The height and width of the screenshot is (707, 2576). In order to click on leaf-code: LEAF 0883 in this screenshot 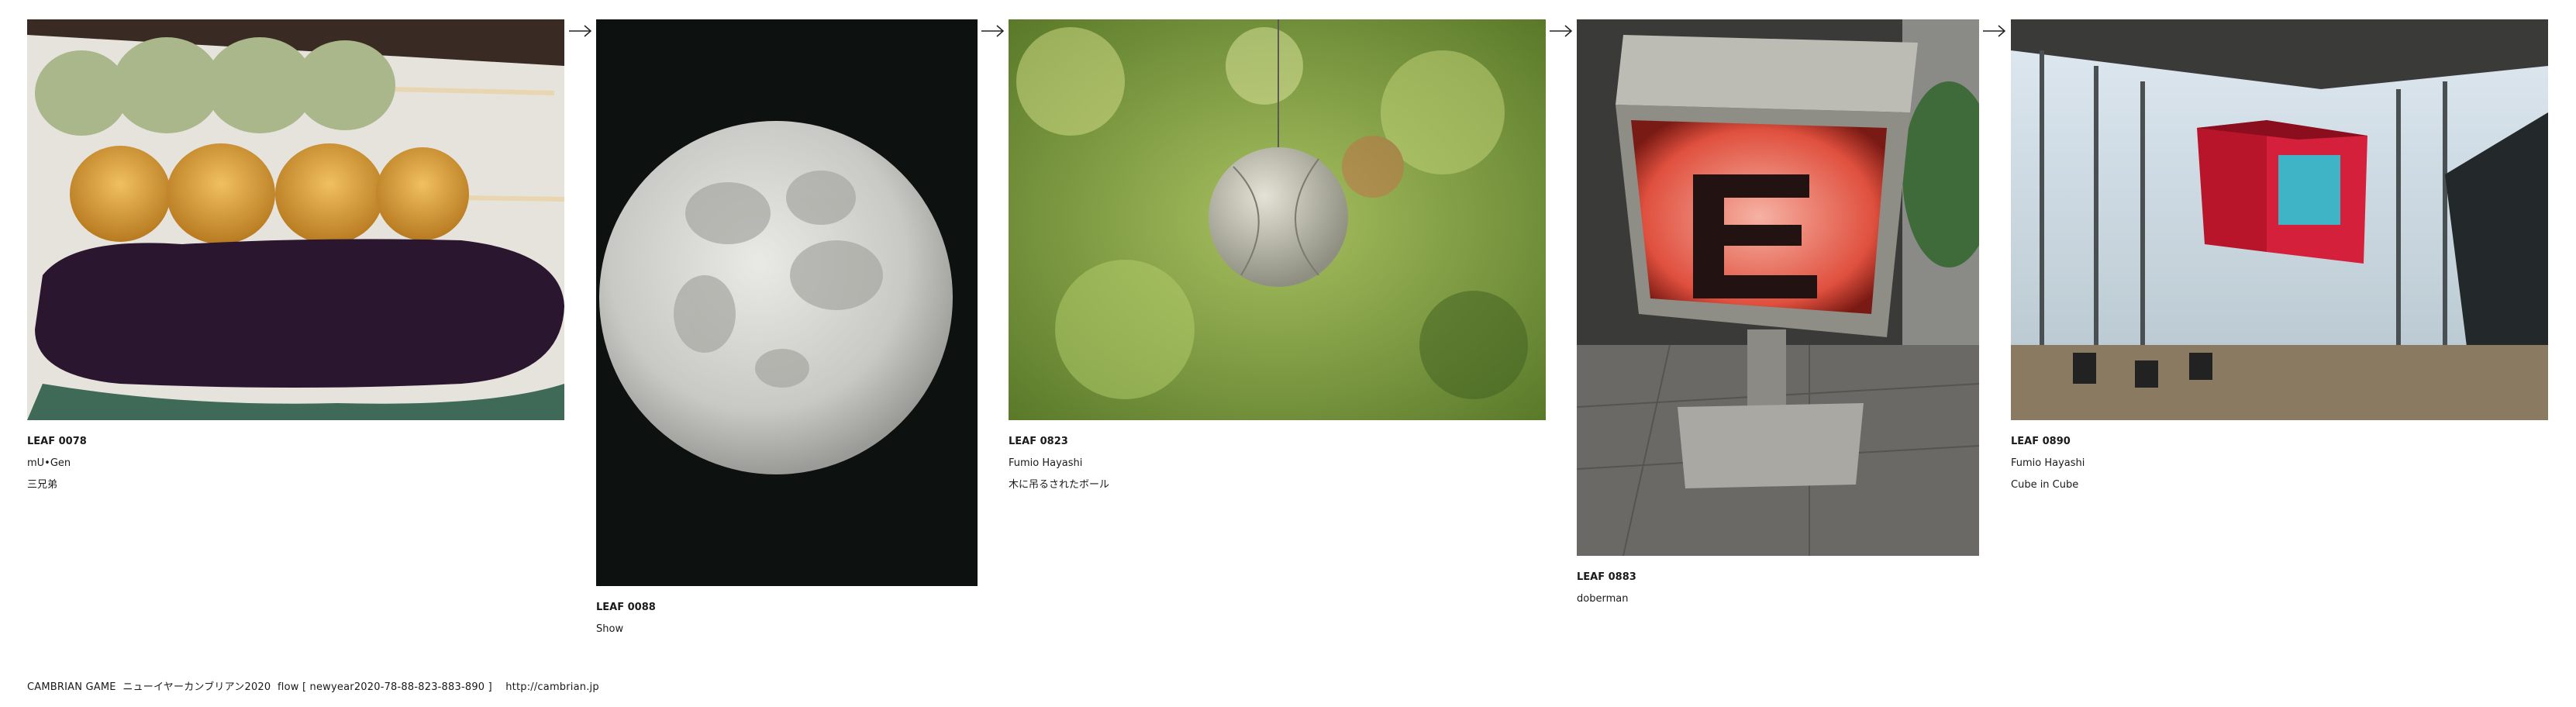, I will do `click(1606, 577)`.